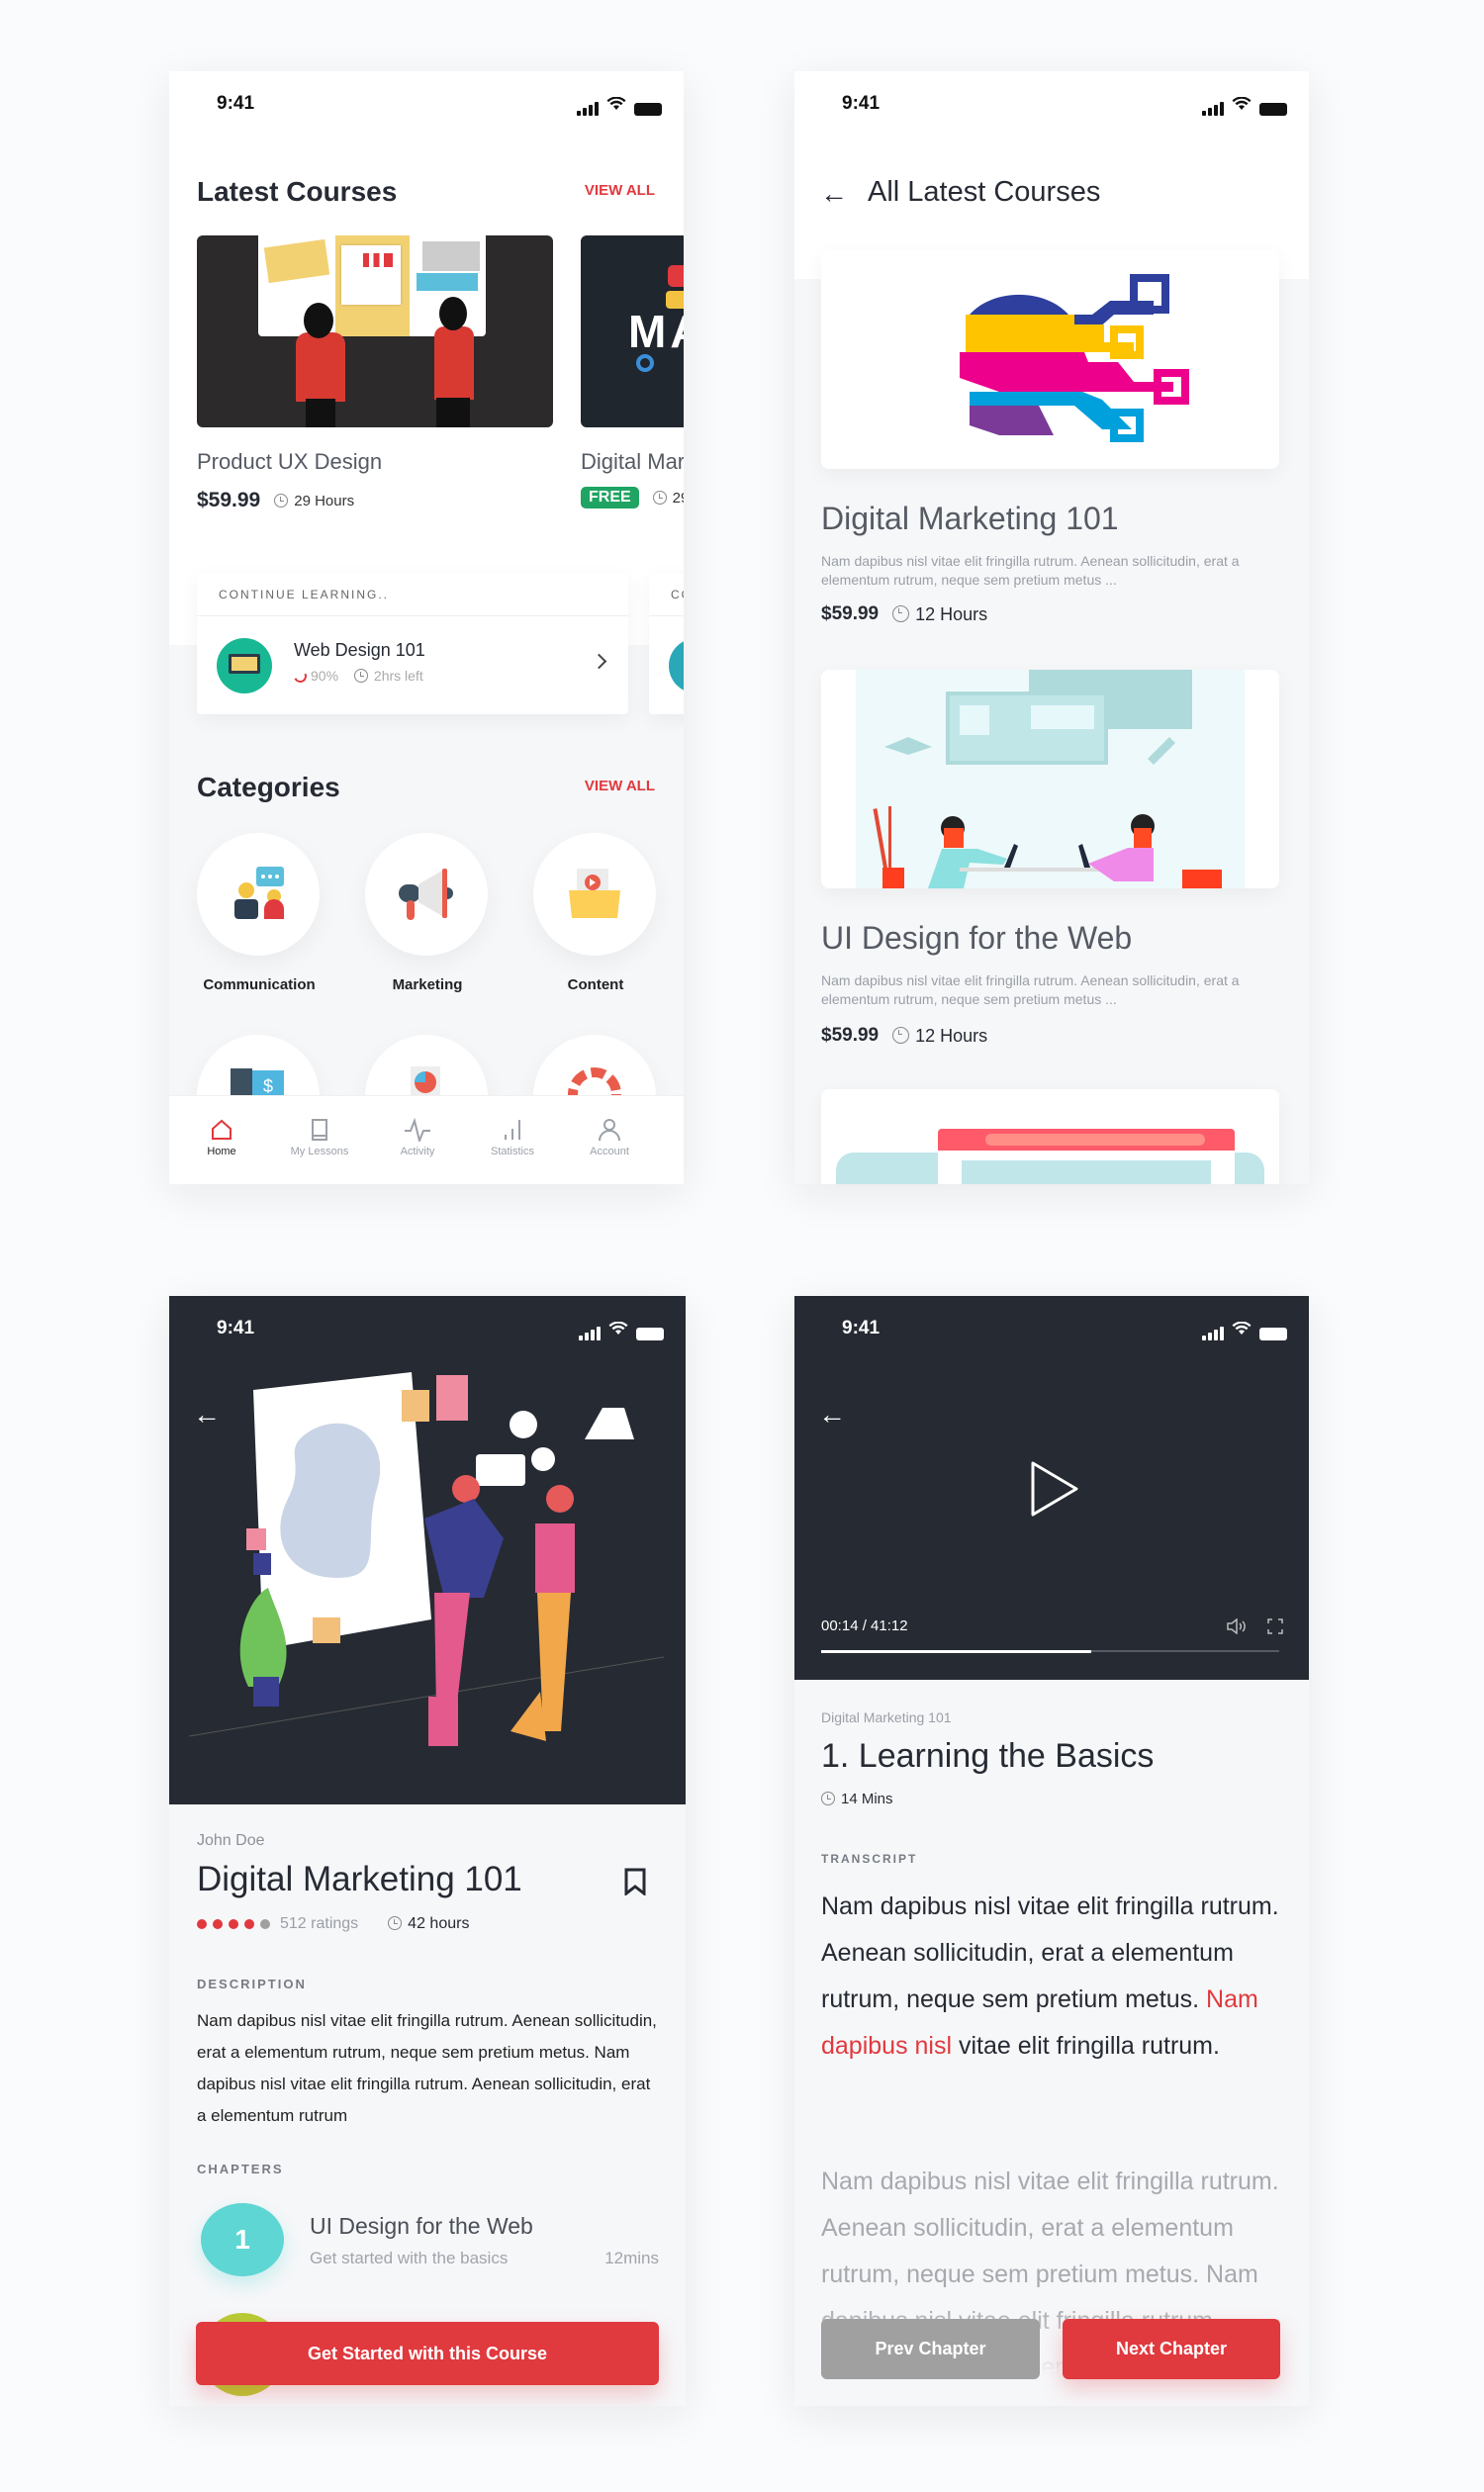 The image size is (1484, 2492). I want to click on next-chapter-button: Next Chapter, so click(1171, 2349).